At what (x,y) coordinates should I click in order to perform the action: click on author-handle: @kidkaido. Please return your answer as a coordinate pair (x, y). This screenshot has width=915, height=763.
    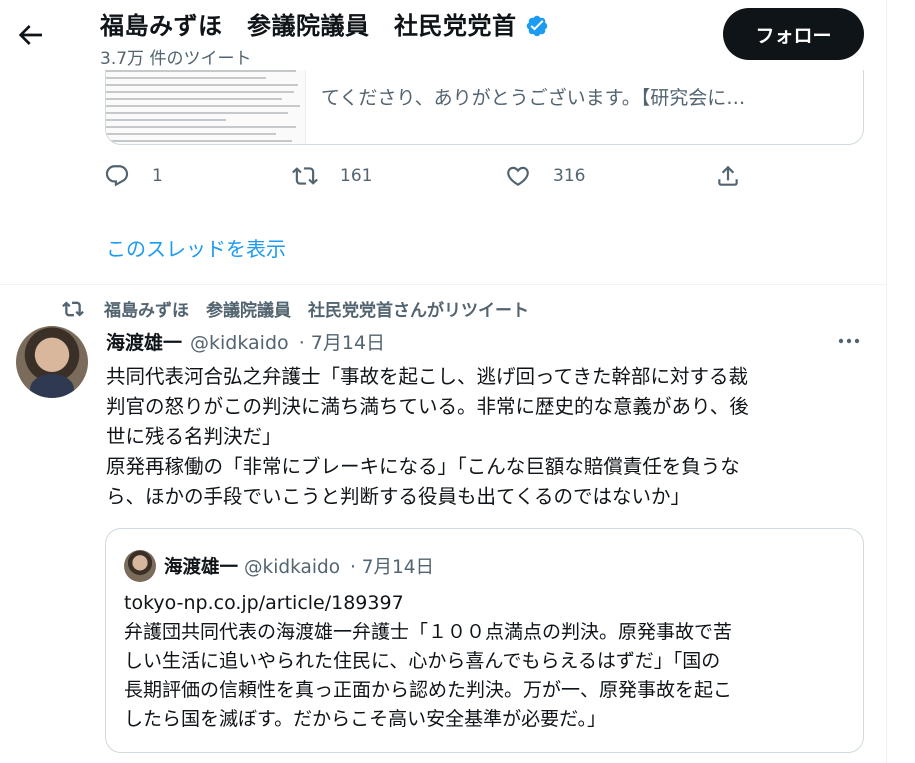
    Looking at the image, I should click on (239, 343).